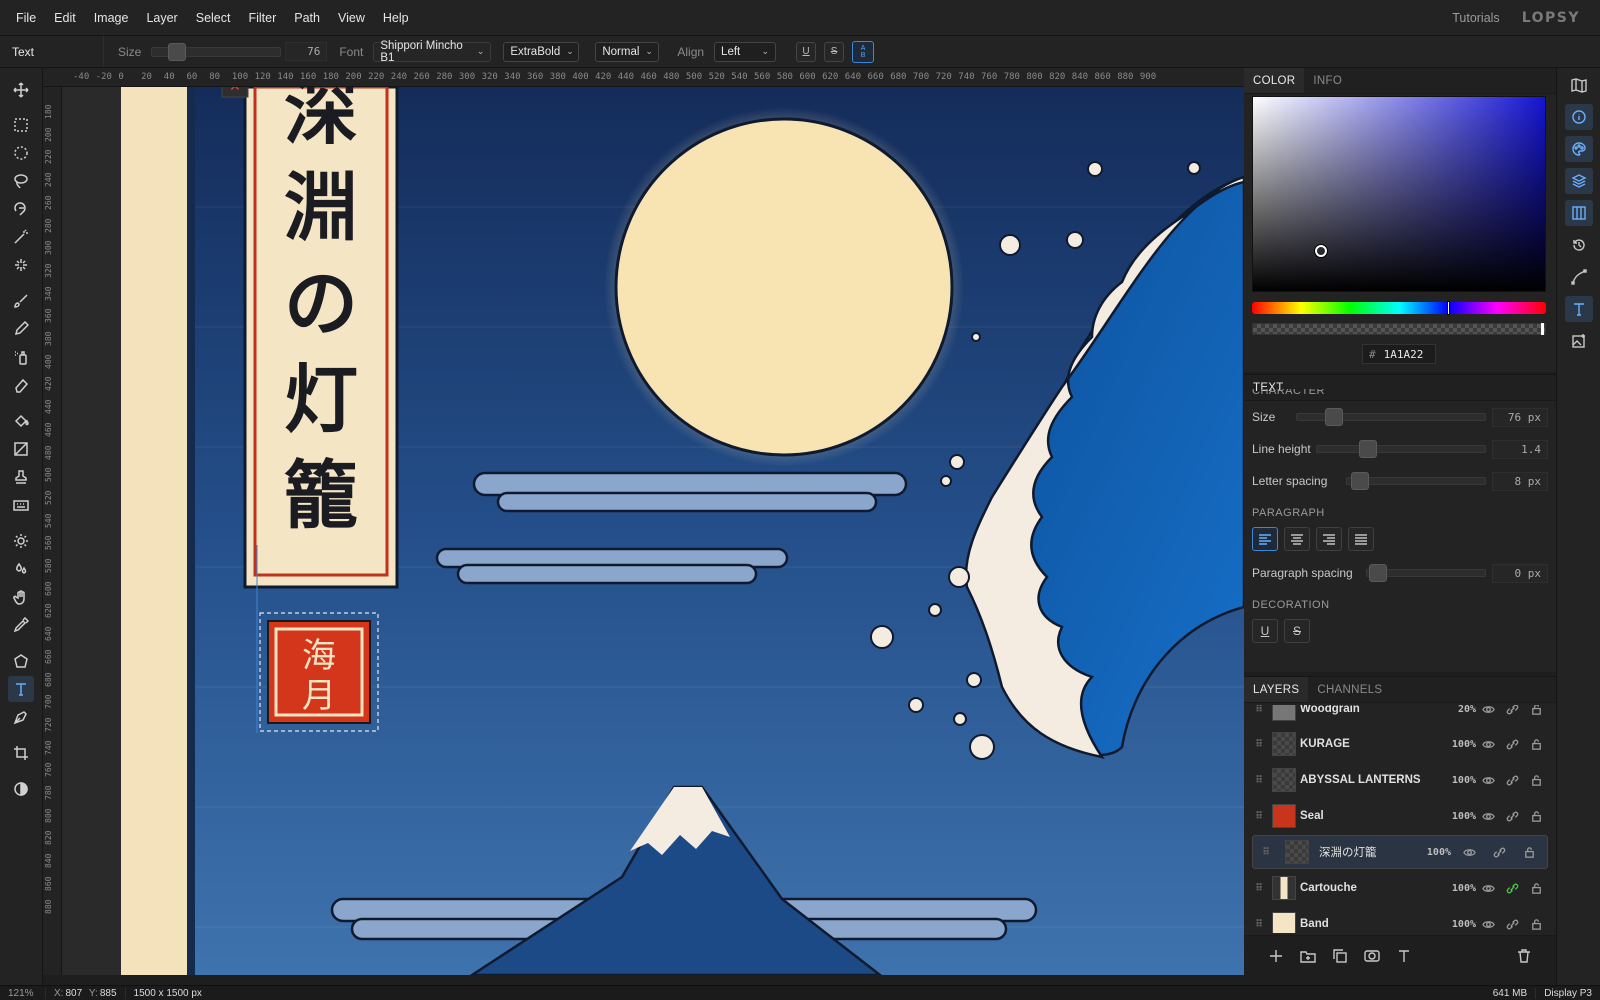 This screenshot has height=1000, width=1600. I want to click on layer-row-abyssal-lanterns: ⠿ ABYSSAL LANTERNS 100%, so click(1400, 780).